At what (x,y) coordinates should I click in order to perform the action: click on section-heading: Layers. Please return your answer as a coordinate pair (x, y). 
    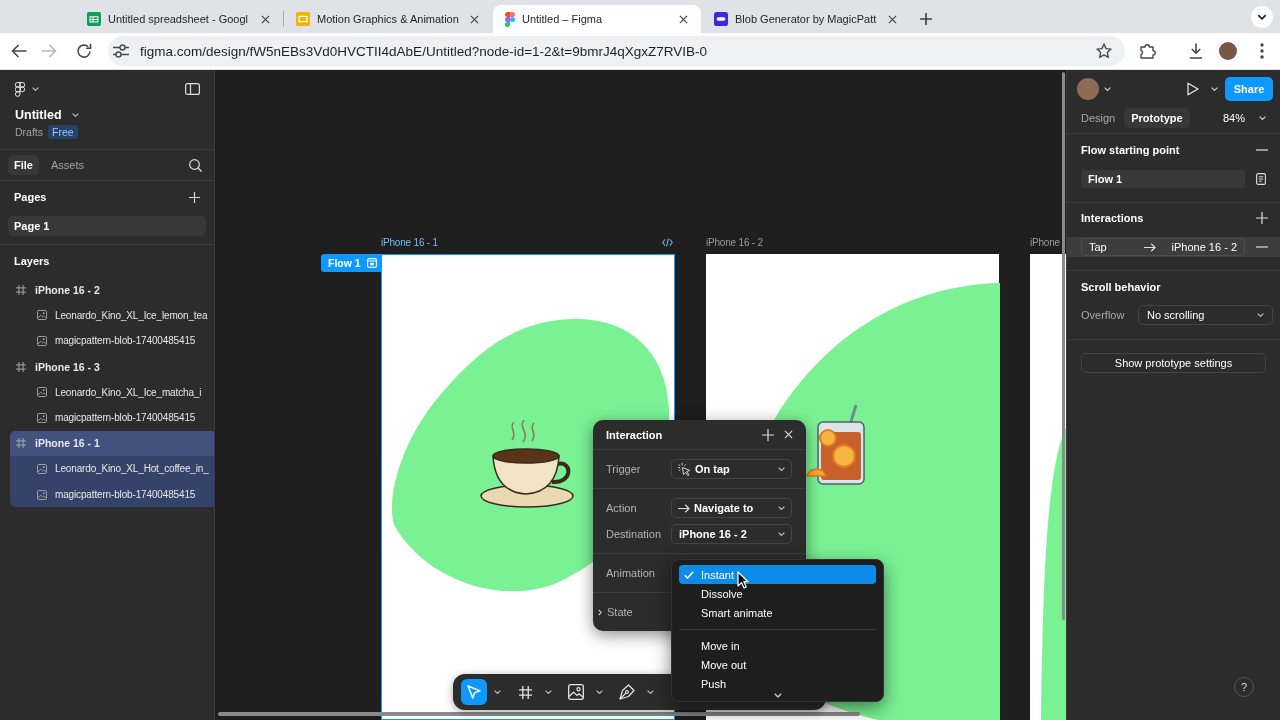
    Looking at the image, I should click on (32, 261).